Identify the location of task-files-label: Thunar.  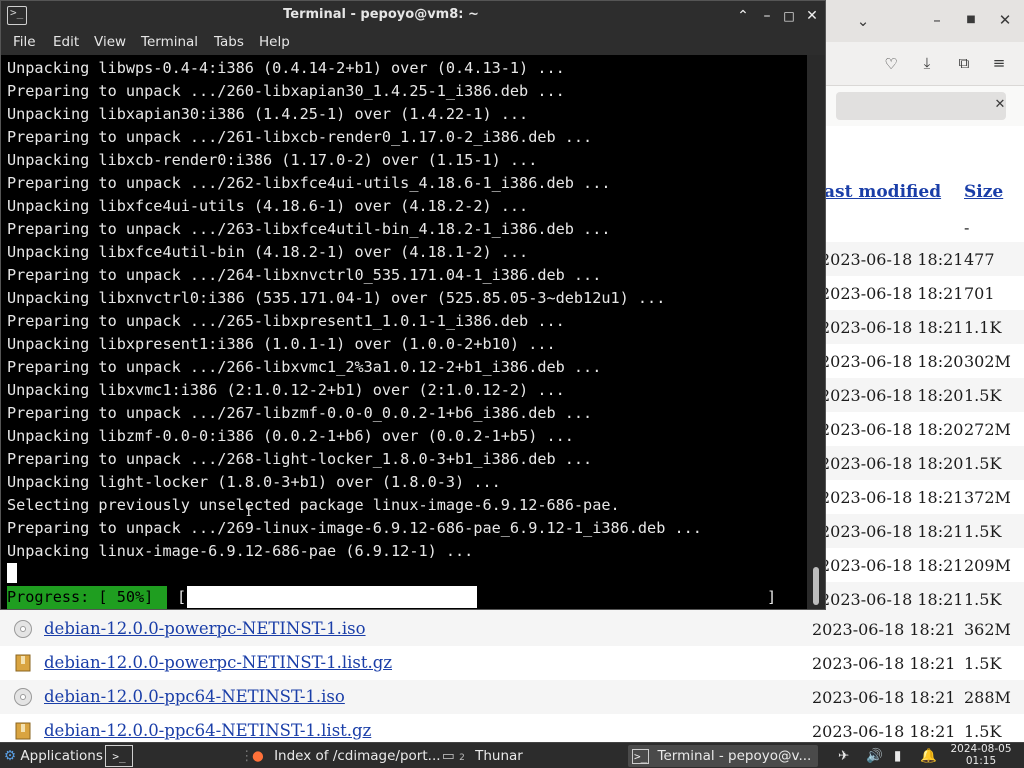
(499, 756).